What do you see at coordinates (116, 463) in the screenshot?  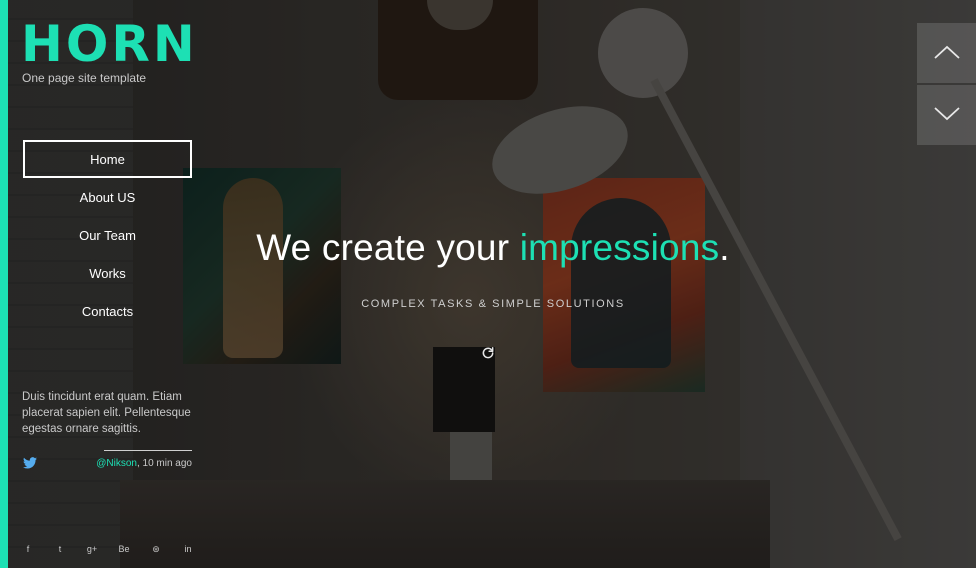 I see `tweet-handle: @Nikson` at bounding box center [116, 463].